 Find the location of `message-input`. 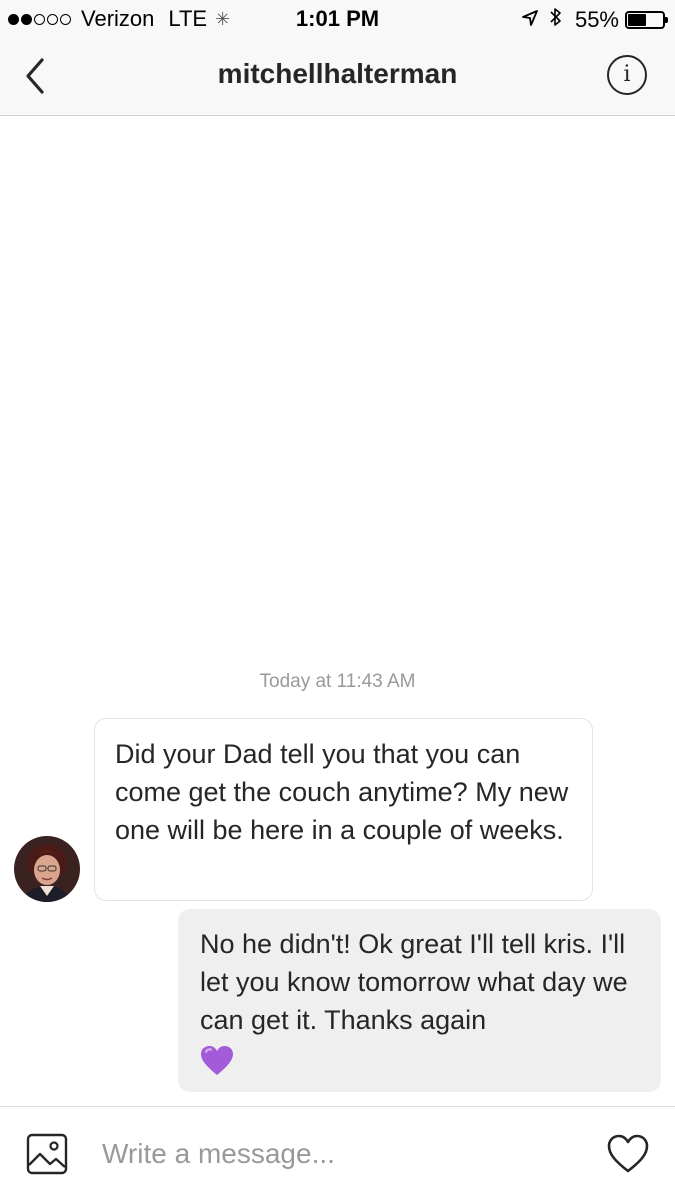

message-input is located at coordinates (337, 1154).